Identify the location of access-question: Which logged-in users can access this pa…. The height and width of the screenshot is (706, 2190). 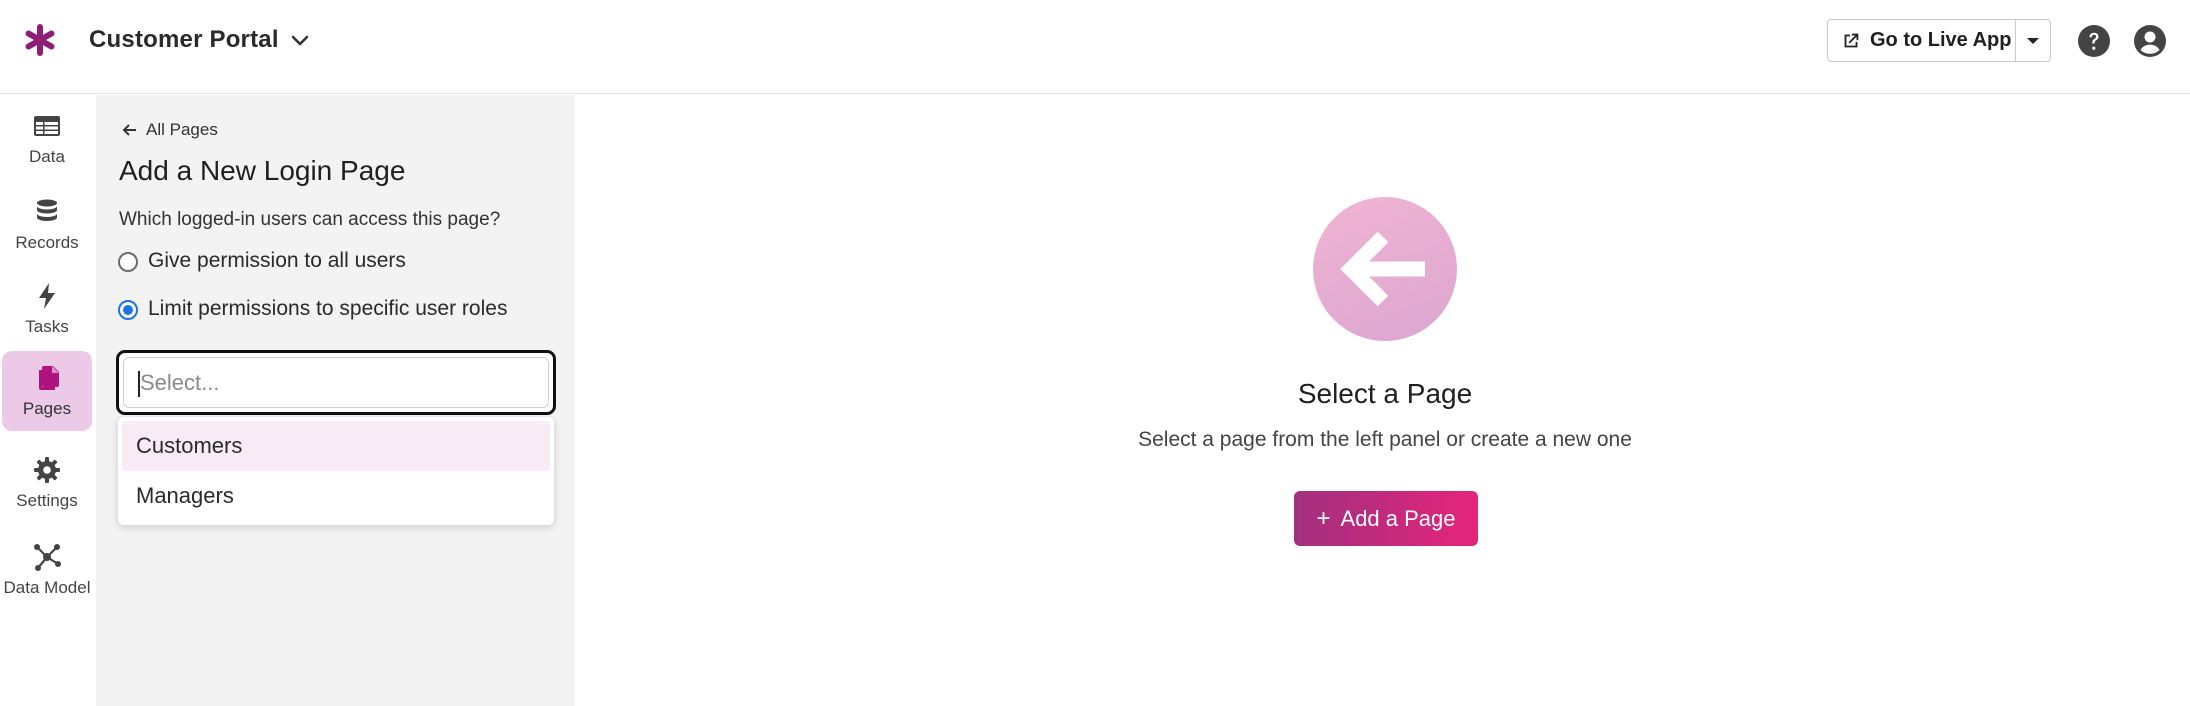
(310, 219).